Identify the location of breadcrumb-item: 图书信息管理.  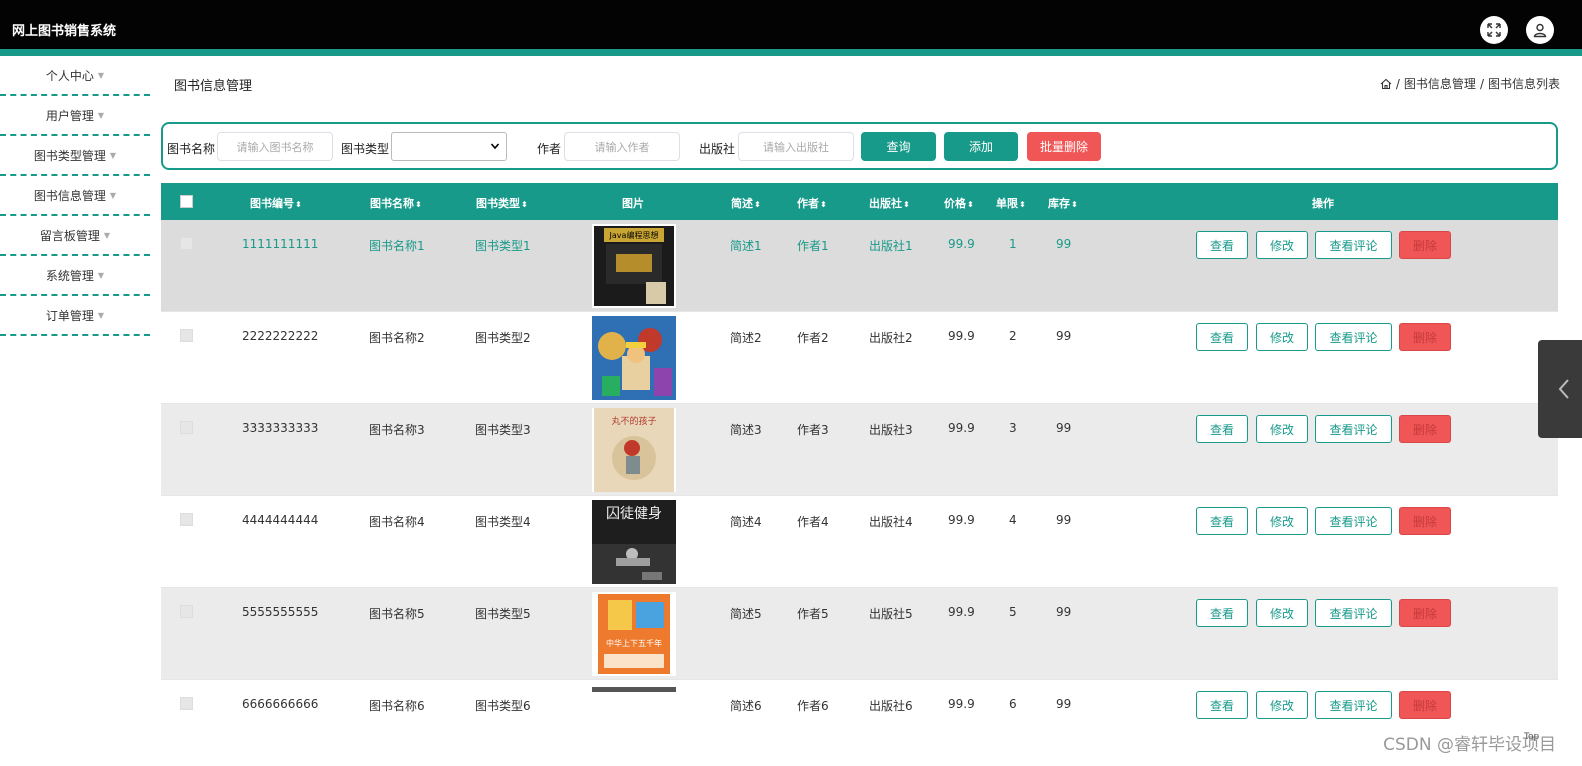
(1440, 83).